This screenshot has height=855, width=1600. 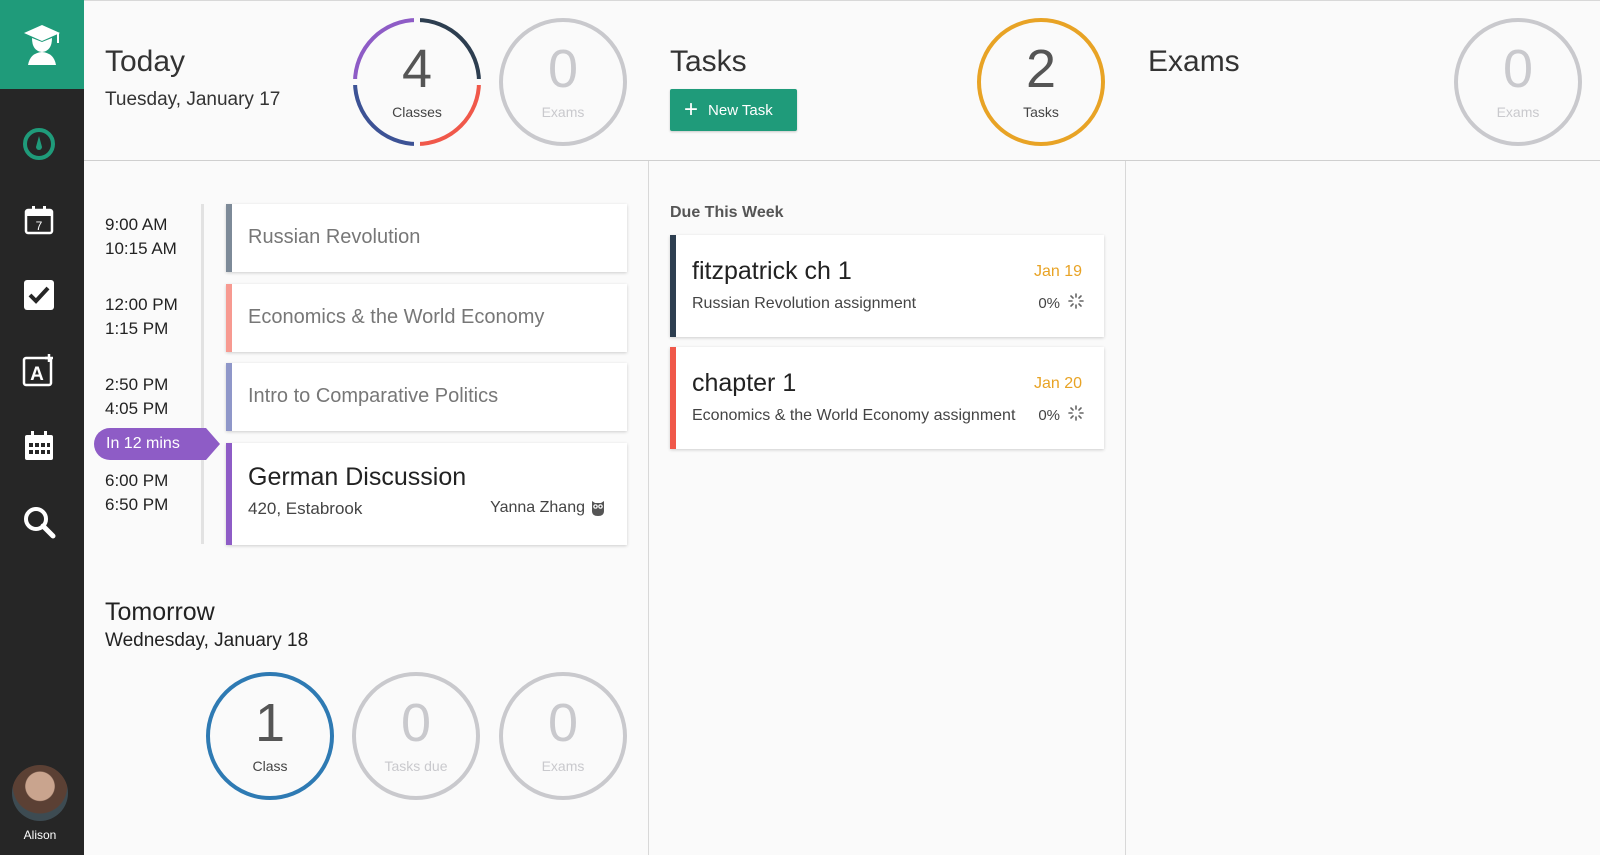 I want to click on calendar-day-icon: 7, so click(x=39, y=220).